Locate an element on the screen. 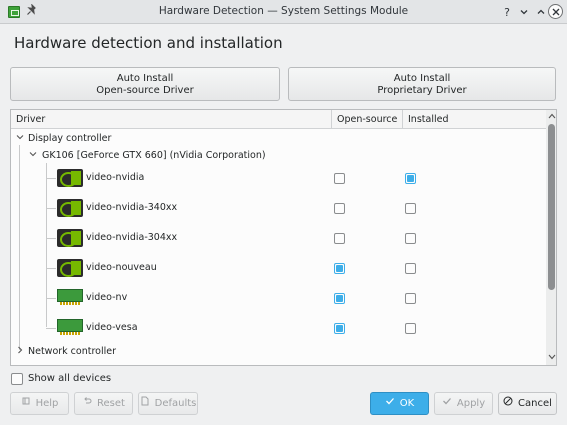 This screenshot has width=567, height=425. defaults-button: Defaults is located at coordinates (168, 403).